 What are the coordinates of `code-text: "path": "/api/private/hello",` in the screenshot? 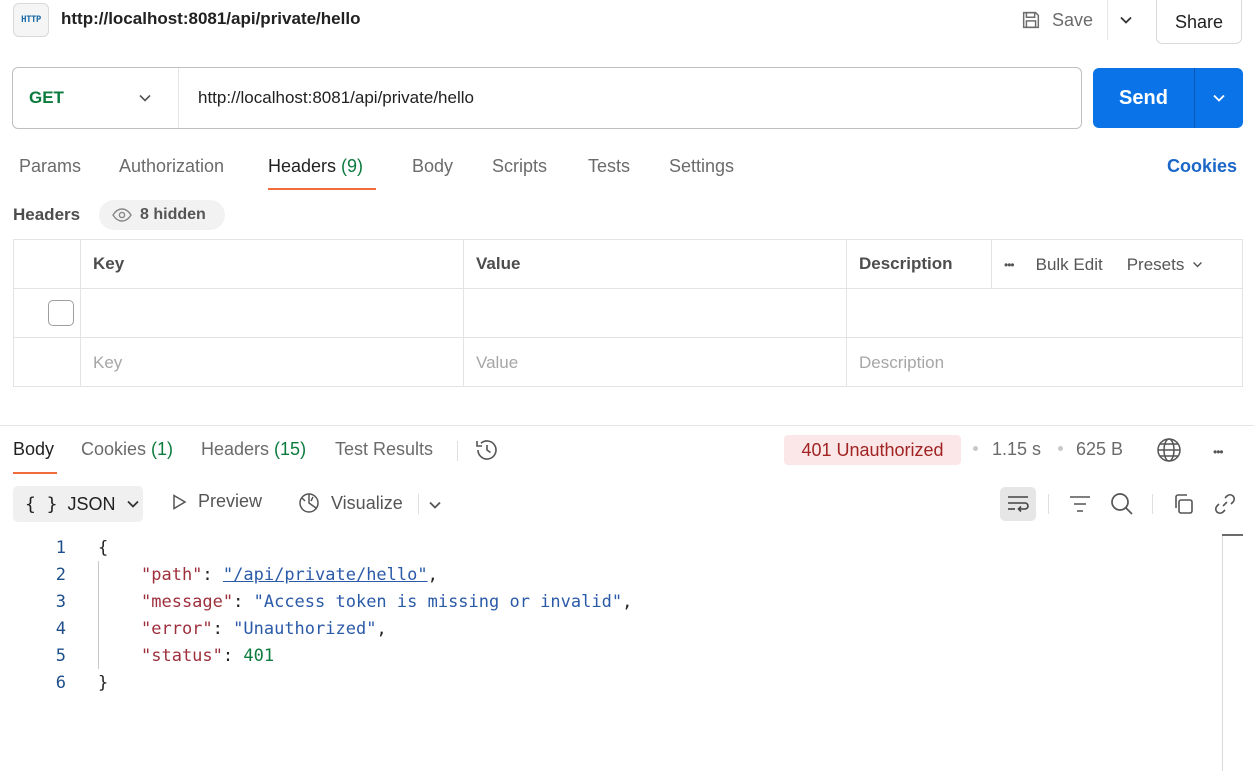 It's located at (289, 574).